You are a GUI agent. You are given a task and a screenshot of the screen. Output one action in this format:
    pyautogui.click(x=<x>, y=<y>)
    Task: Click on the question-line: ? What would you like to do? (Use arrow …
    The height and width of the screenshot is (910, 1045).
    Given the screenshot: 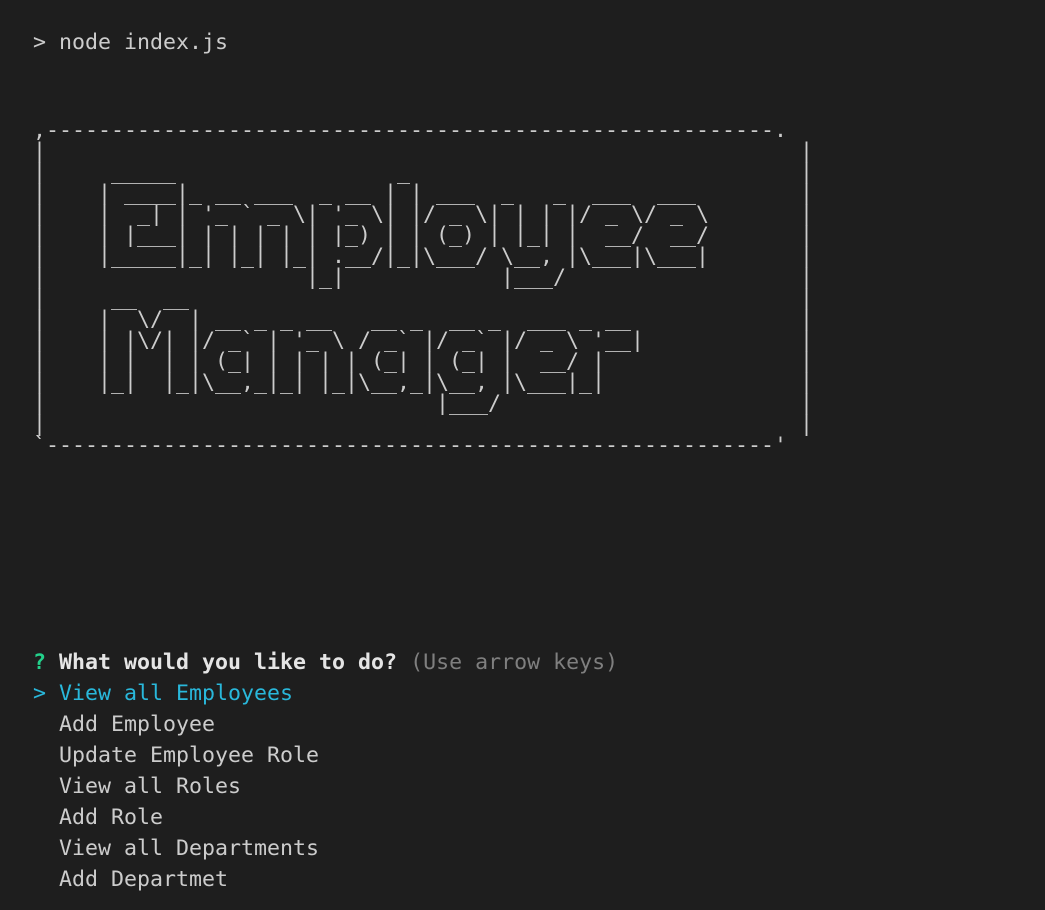 What is the action you would take?
    pyautogui.click(x=325, y=662)
    